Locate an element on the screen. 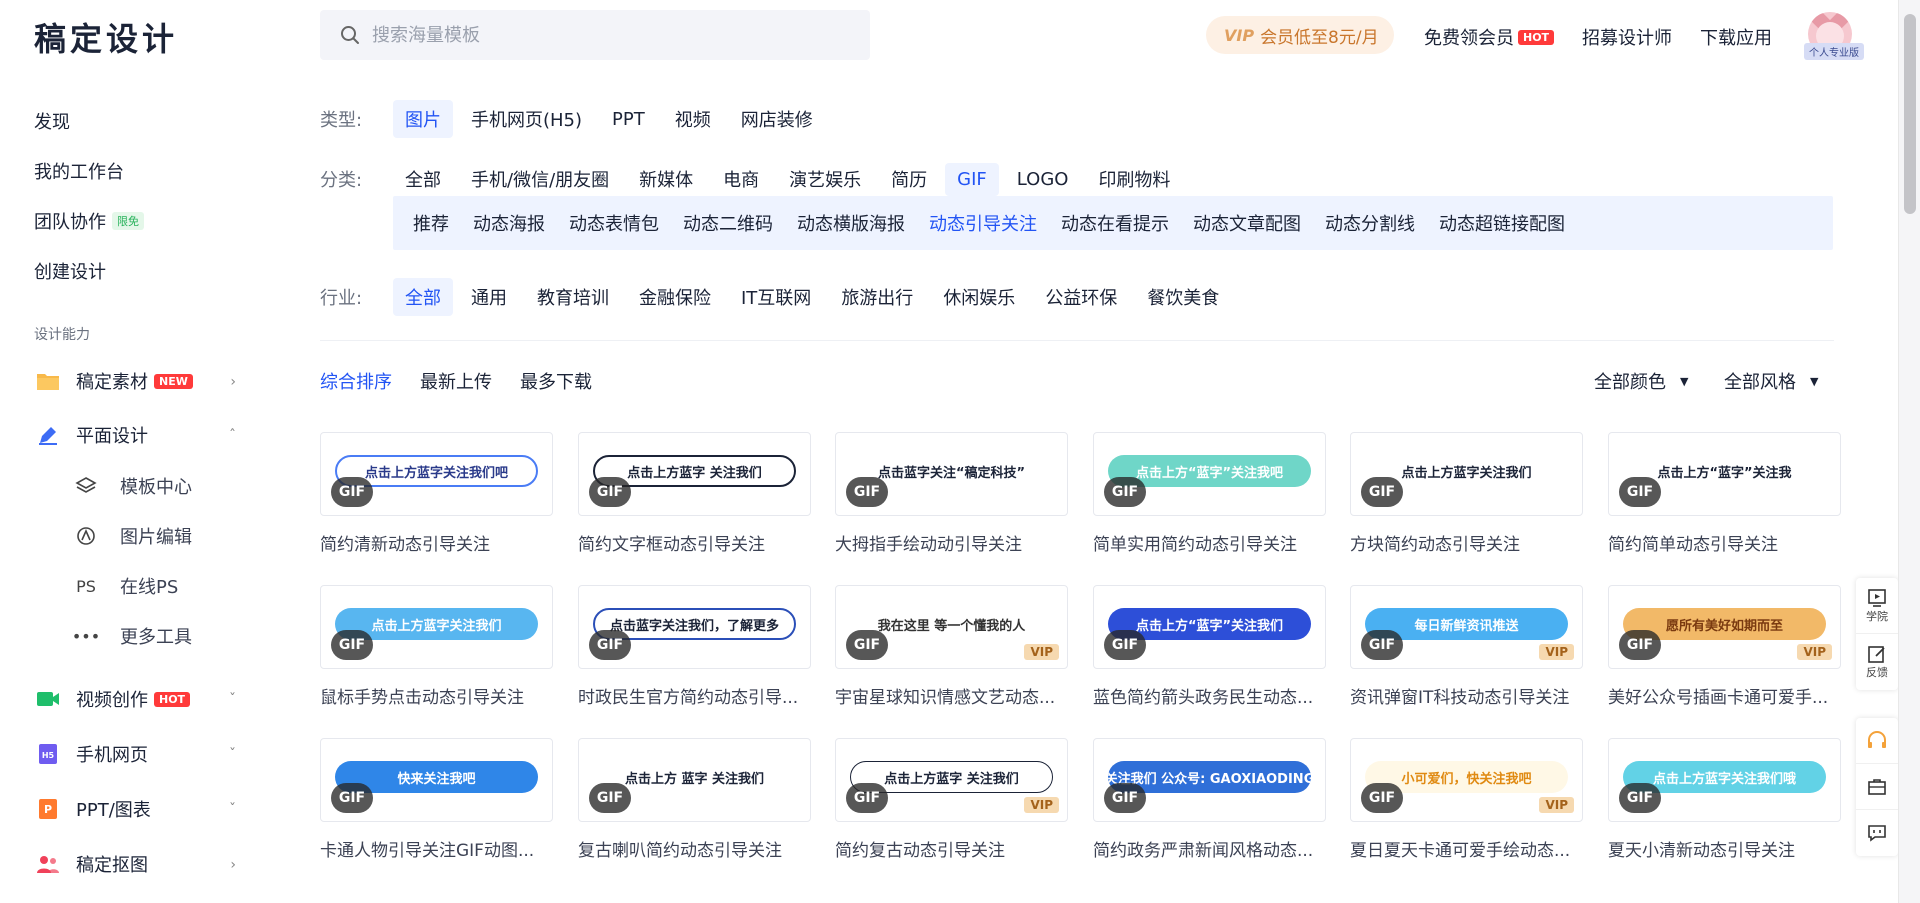 The height and width of the screenshot is (903, 1920). template-card: 点击上方蓝字关注我们 GIF 方块简约动态引导关注 is located at coordinates (1466, 493).